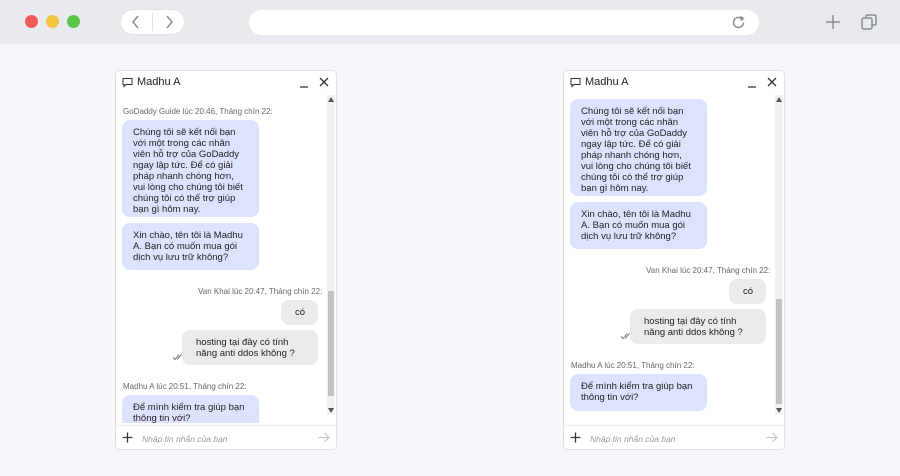 The width and height of the screenshot is (900, 476). What do you see at coordinates (504, 22) in the screenshot?
I see `address-bar` at bounding box center [504, 22].